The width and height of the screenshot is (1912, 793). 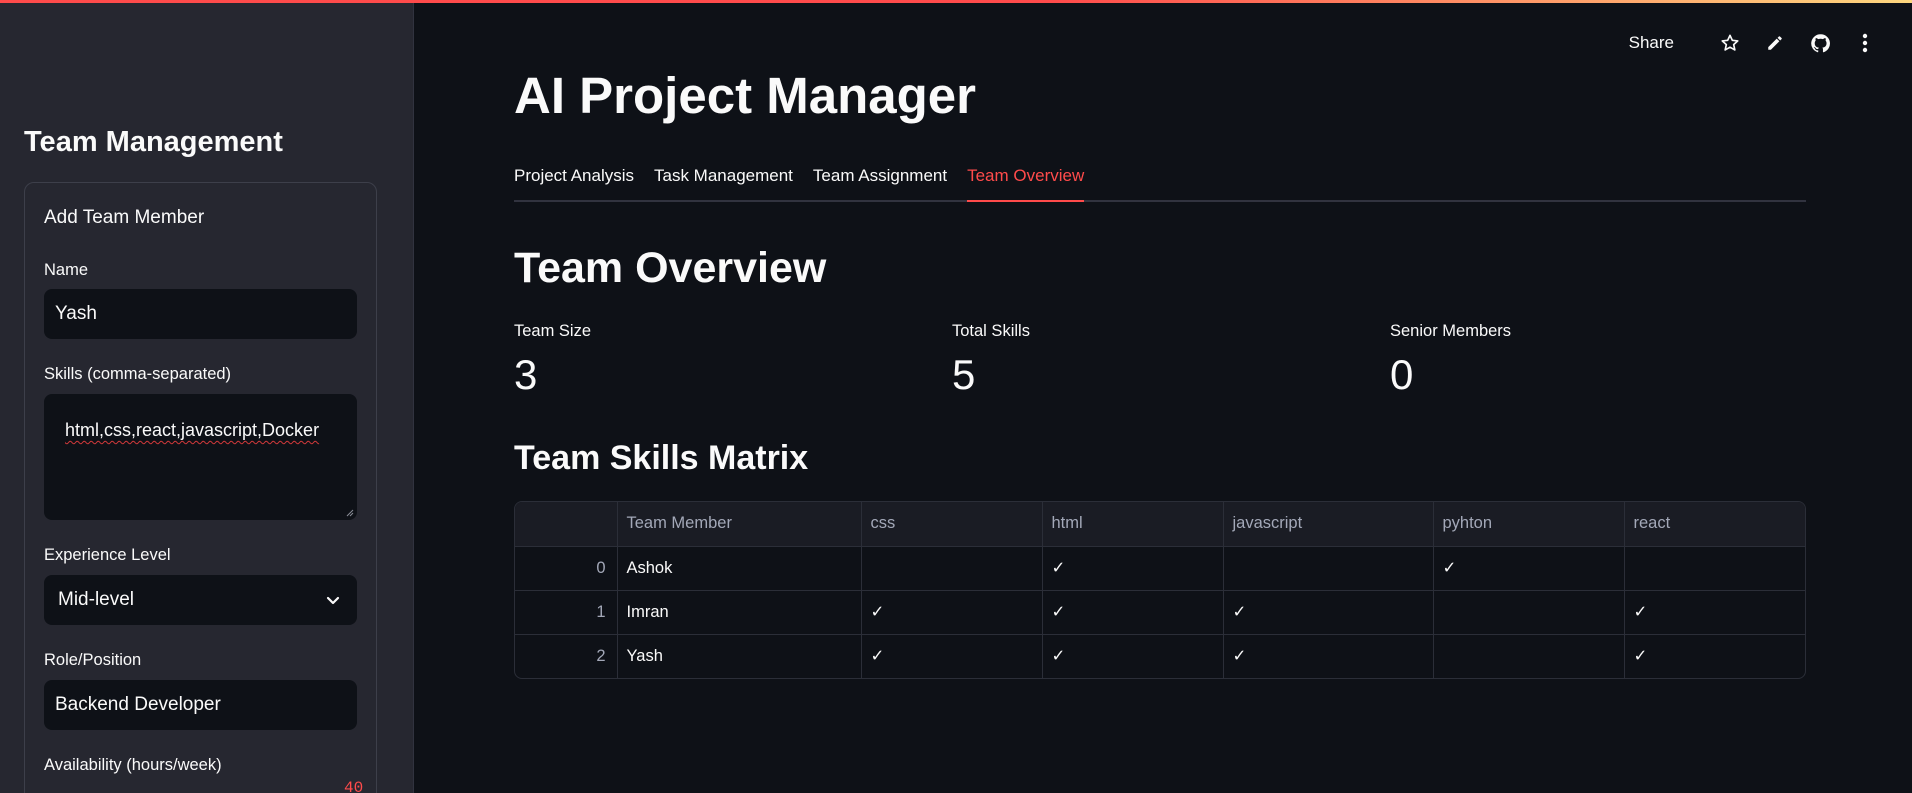 What do you see at coordinates (661, 458) in the screenshot?
I see `skills-matrix-title: Team Skills Matrix` at bounding box center [661, 458].